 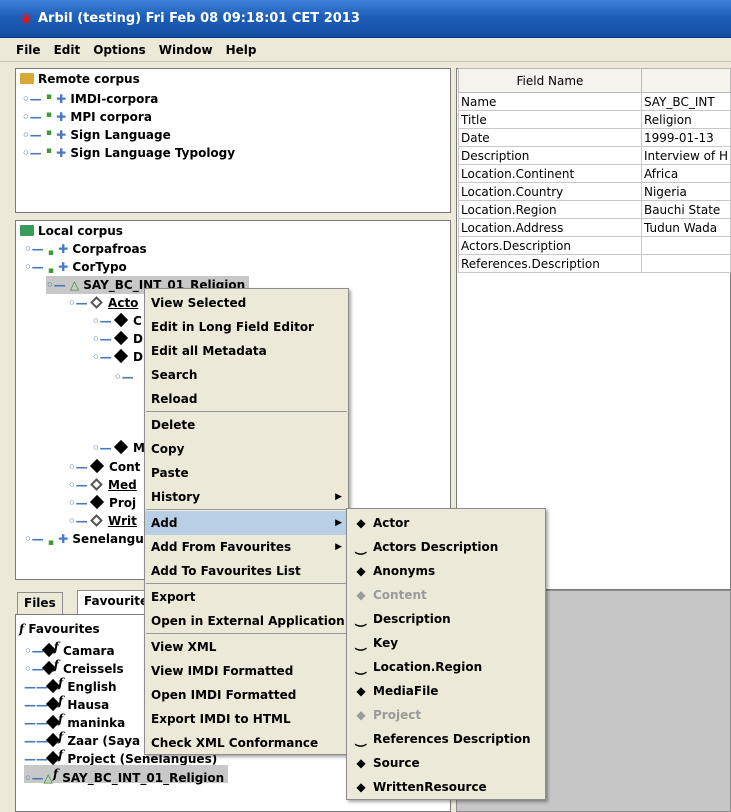 I want to click on submenu-item-source: ◆ Source, so click(x=383, y=763).